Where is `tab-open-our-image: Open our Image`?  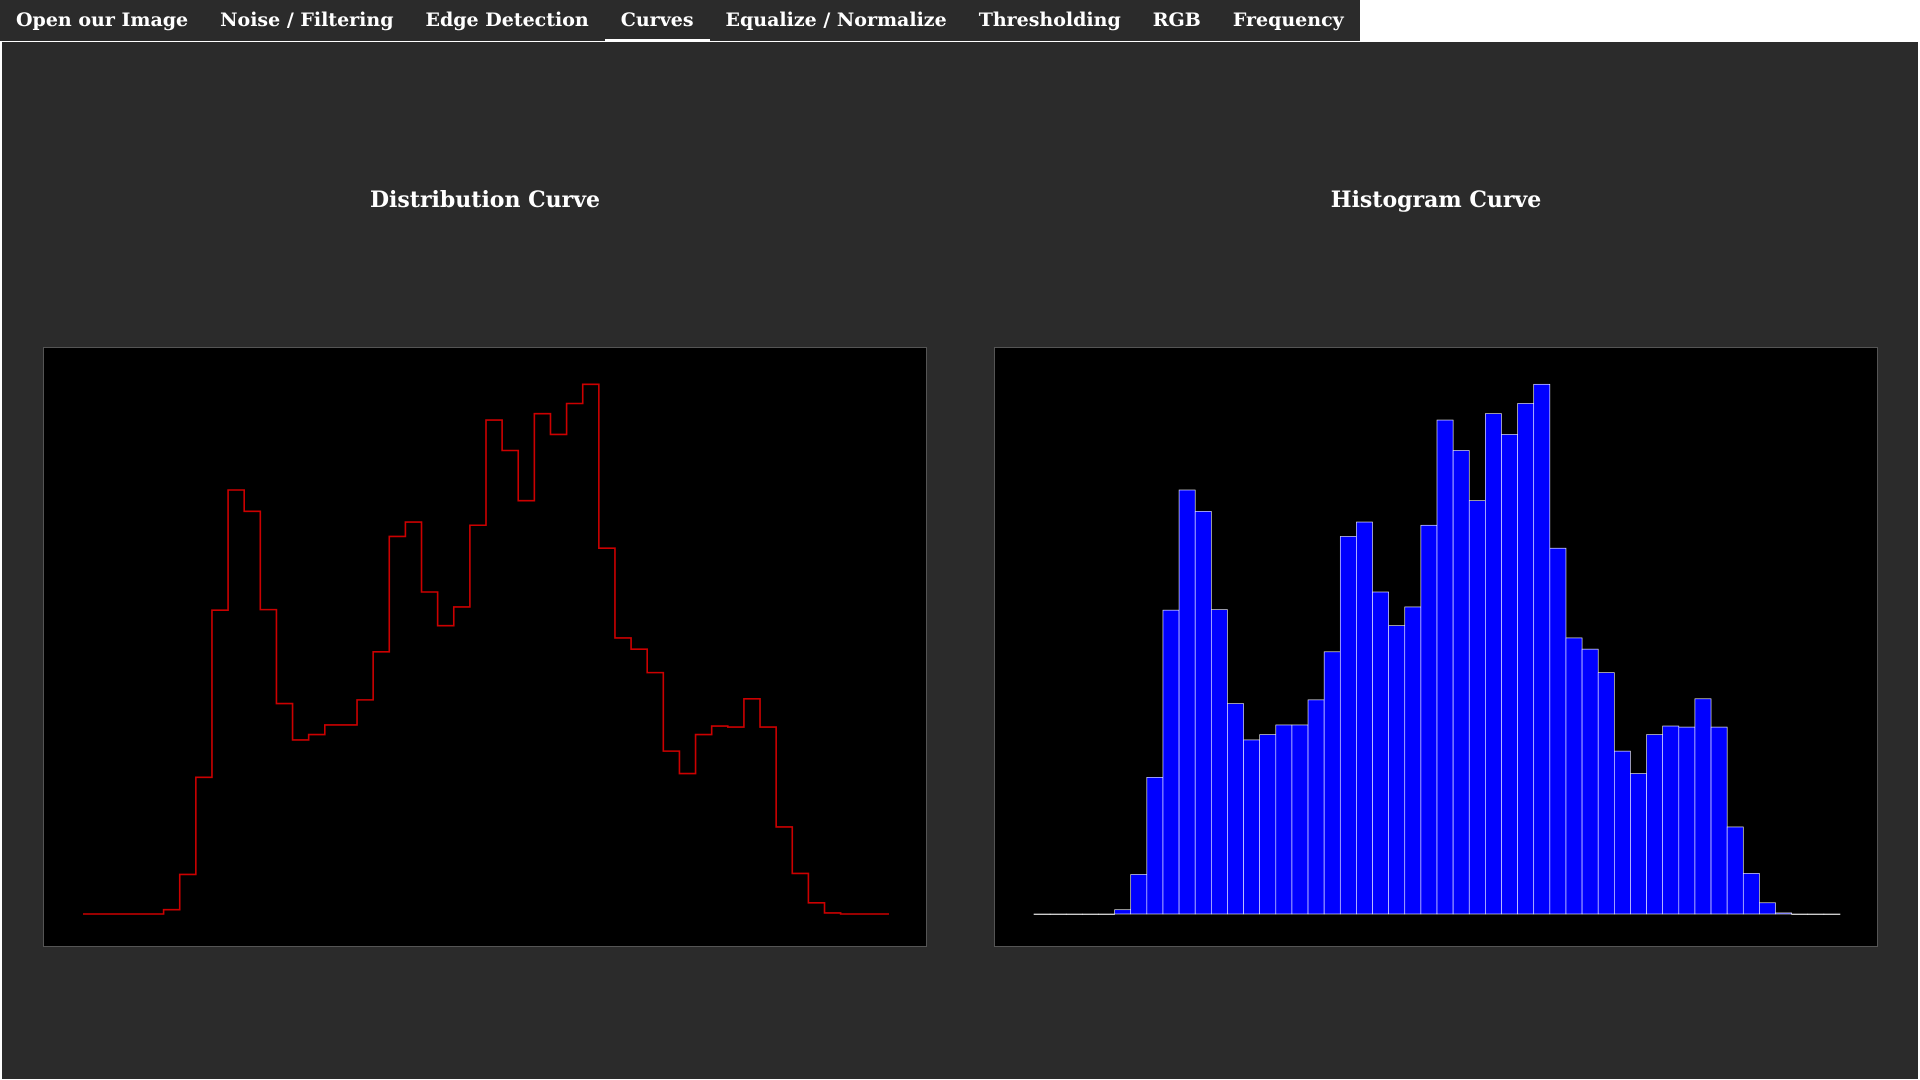
tab-open-our-image: Open our Image is located at coordinates (102, 20).